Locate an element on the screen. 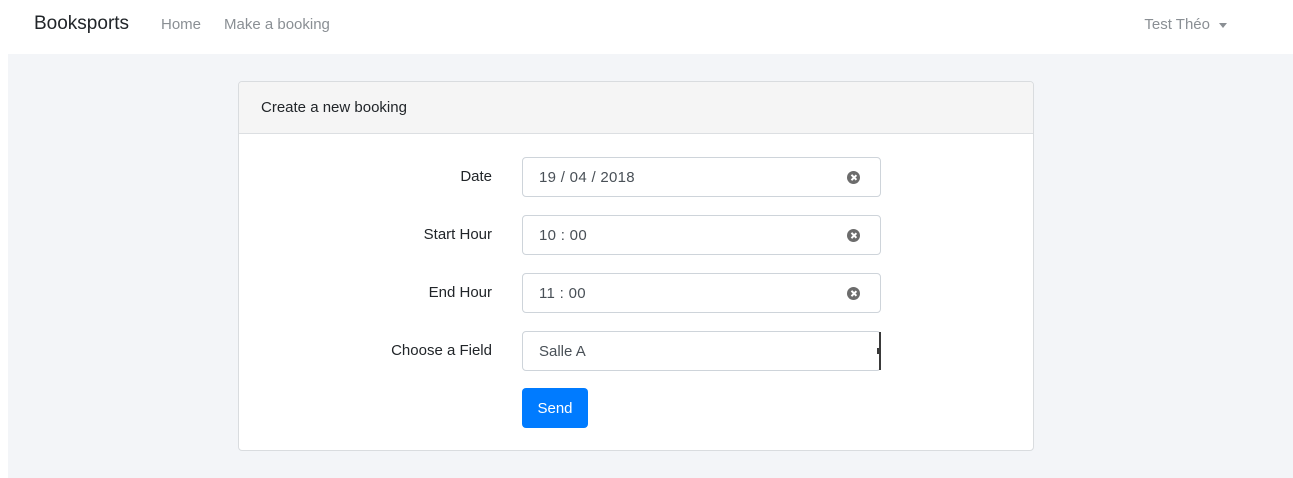 The image size is (1293, 478). start-hour-value: 10 : 00 is located at coordinates (563, 235).